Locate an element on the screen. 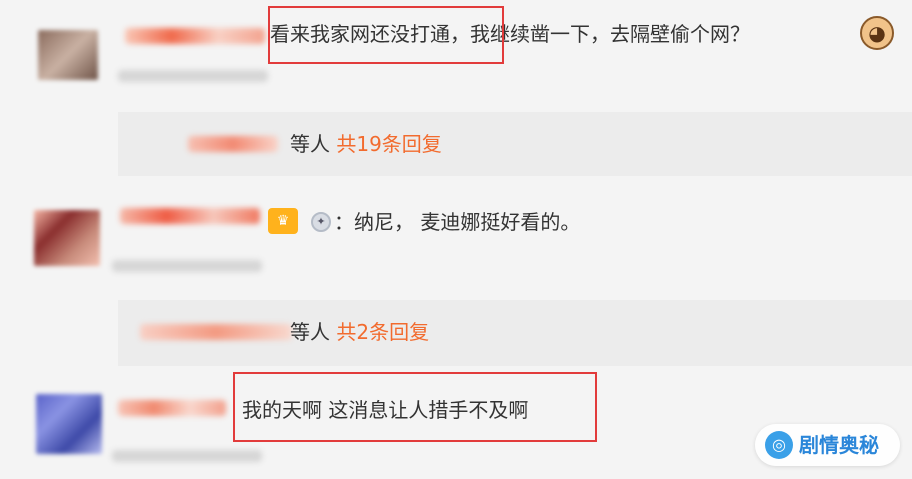 Image resolution: width=912 pixels, height=479 pixels. watermark-logo-icon: ◎ is located at coordinates (779, 445).